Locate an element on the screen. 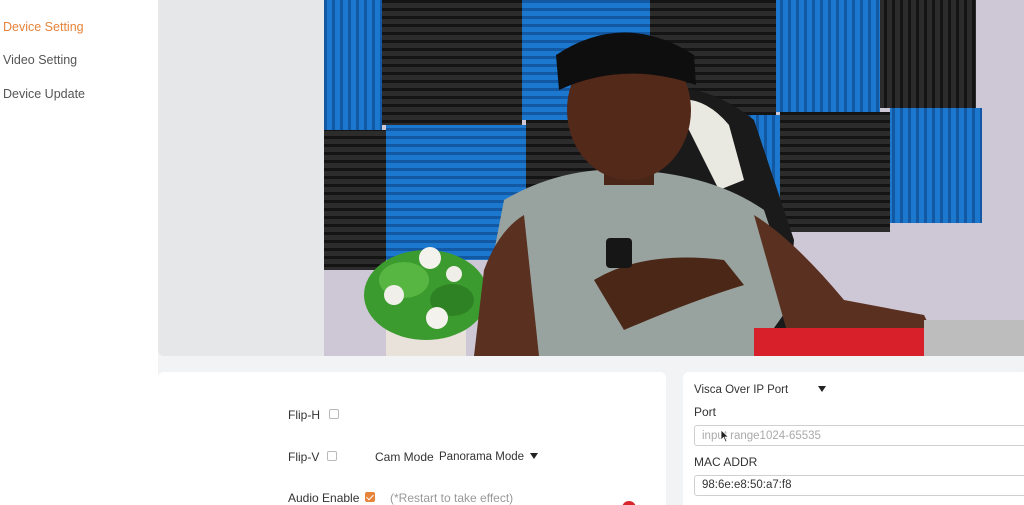 This screenshot has width=1024, height=505. flip-h-checkbox is located at coordinates (334, 414).